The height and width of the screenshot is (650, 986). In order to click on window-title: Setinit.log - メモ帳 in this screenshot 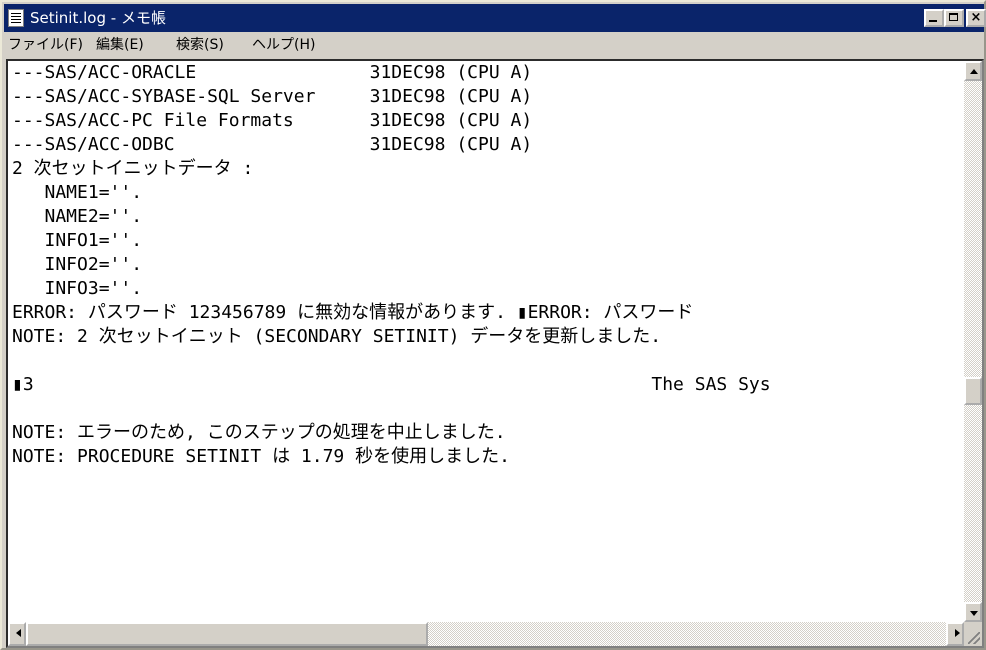, I will do `click(98, 18)`.